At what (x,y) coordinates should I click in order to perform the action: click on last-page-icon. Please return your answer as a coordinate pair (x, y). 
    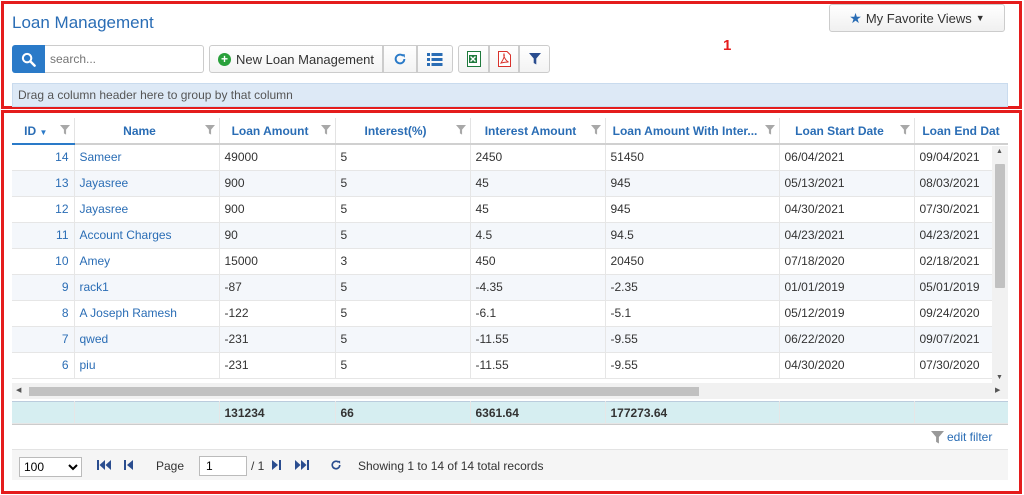
    Looking at the image, I should click on (301, 465).